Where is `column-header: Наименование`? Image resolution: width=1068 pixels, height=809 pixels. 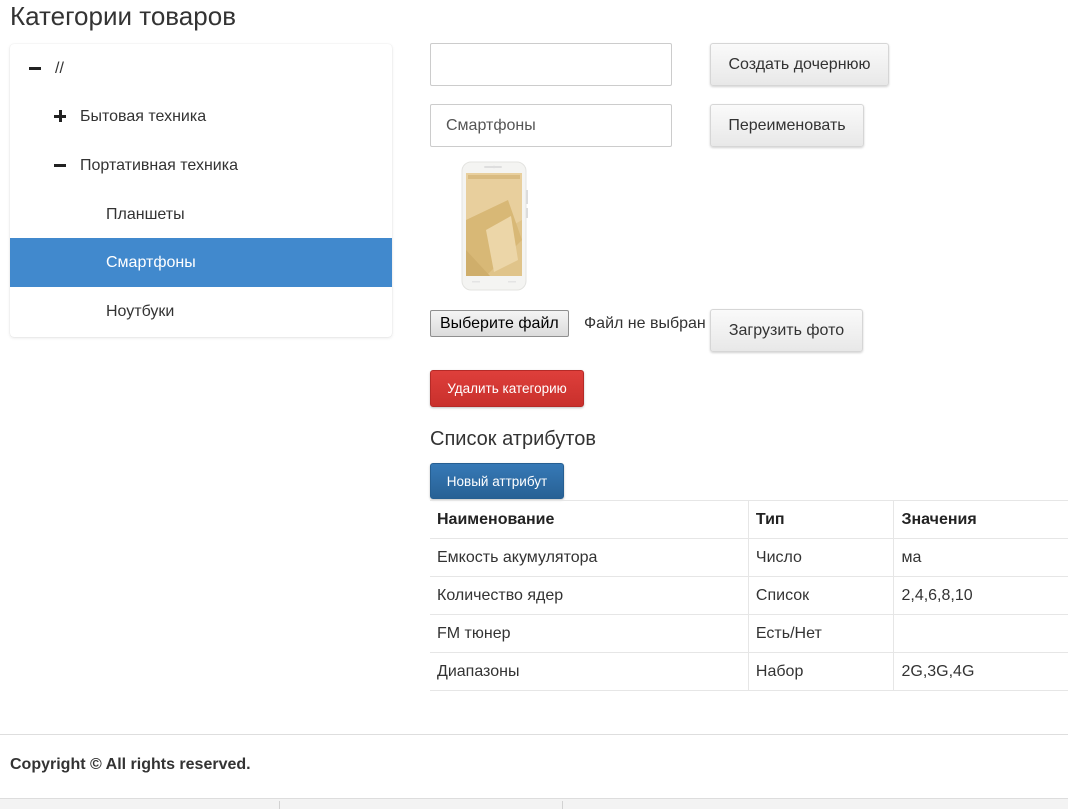 column-header: Наименование is located at coordinates (589, 519).